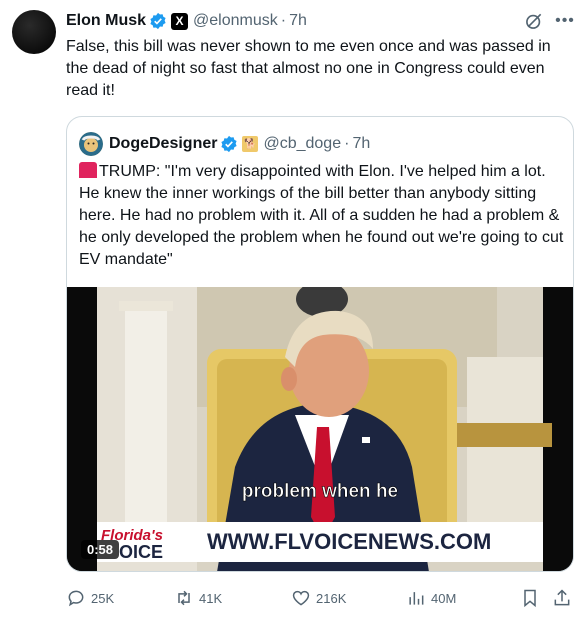  Describe the element at coordinates (103, 598) in the screenshot. I see `reply-count: 25K` at that location.